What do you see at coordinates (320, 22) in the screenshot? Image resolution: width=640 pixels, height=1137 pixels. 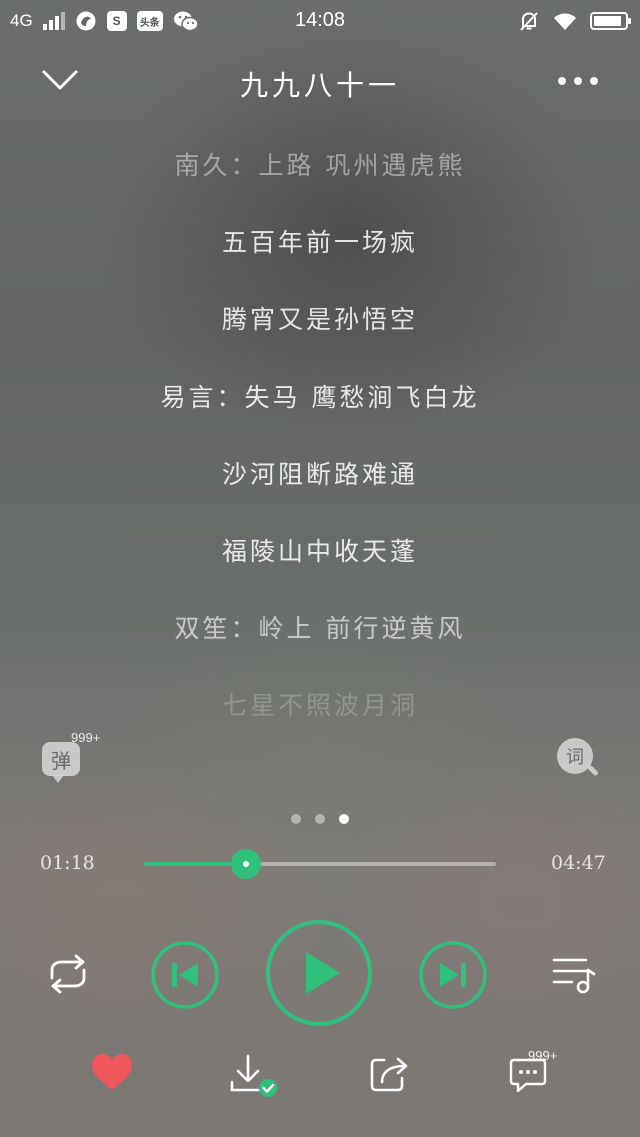 I see `status-bar: 4G S 头条 14:08` at bounding box center [320, 22].